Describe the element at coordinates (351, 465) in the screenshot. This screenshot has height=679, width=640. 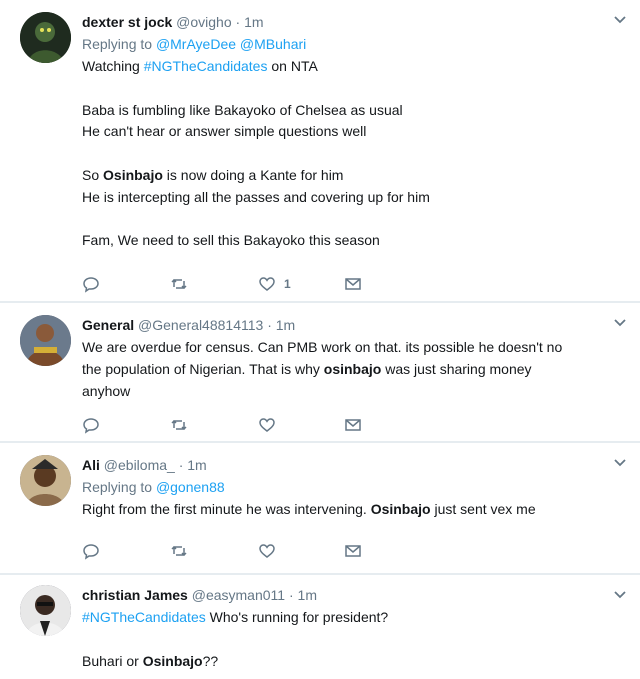
I see `tweet-header: Ali @ebiloma_ · 1m` at that location.